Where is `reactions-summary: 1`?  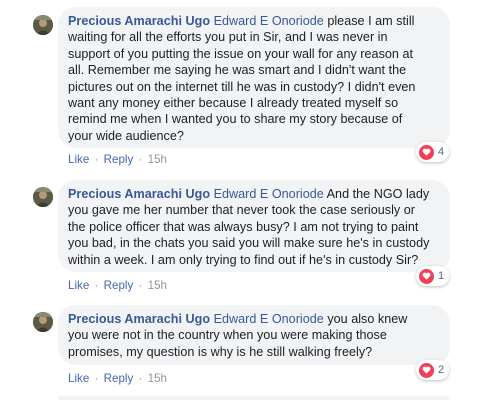
reactions-summary: 1 is located at coordinates (433, 276).